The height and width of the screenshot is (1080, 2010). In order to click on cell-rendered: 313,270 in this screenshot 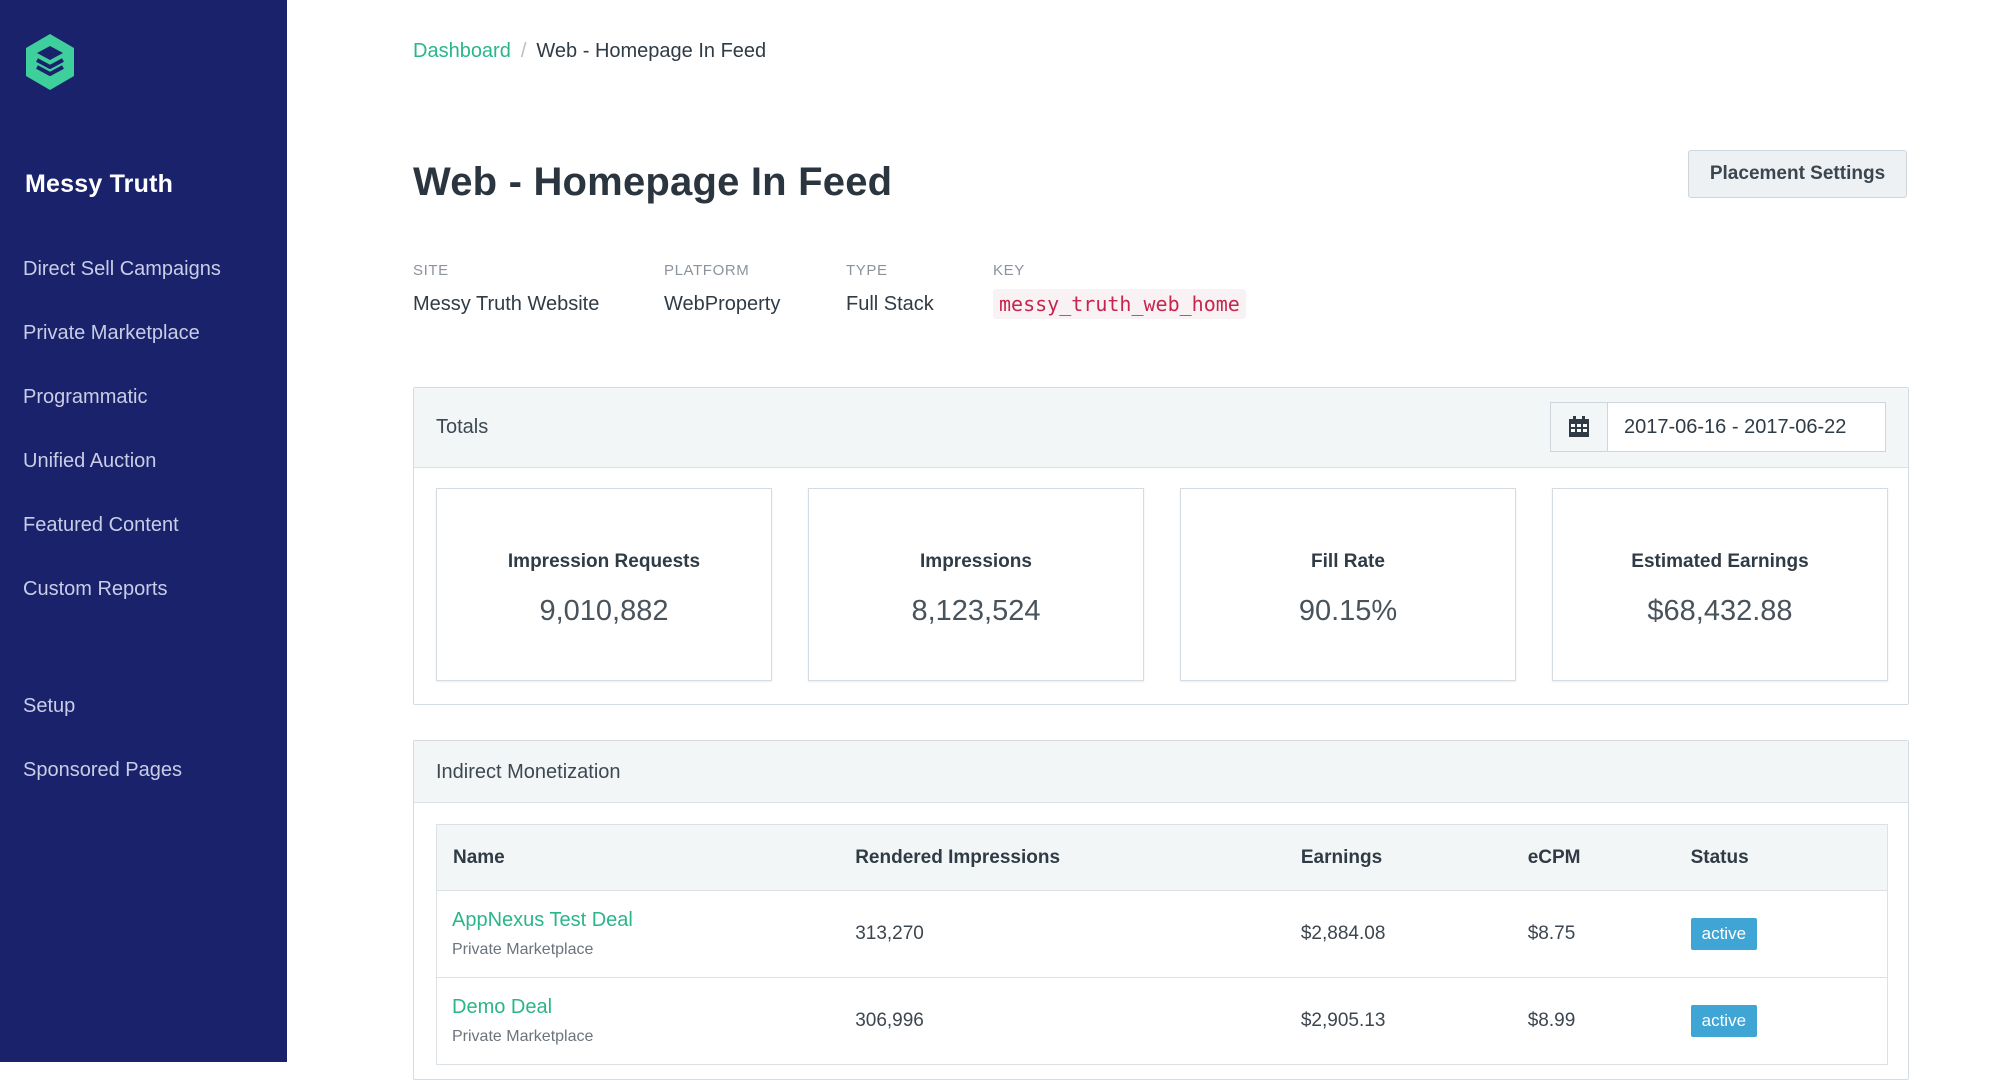, I will do `click(1078, 934)`.